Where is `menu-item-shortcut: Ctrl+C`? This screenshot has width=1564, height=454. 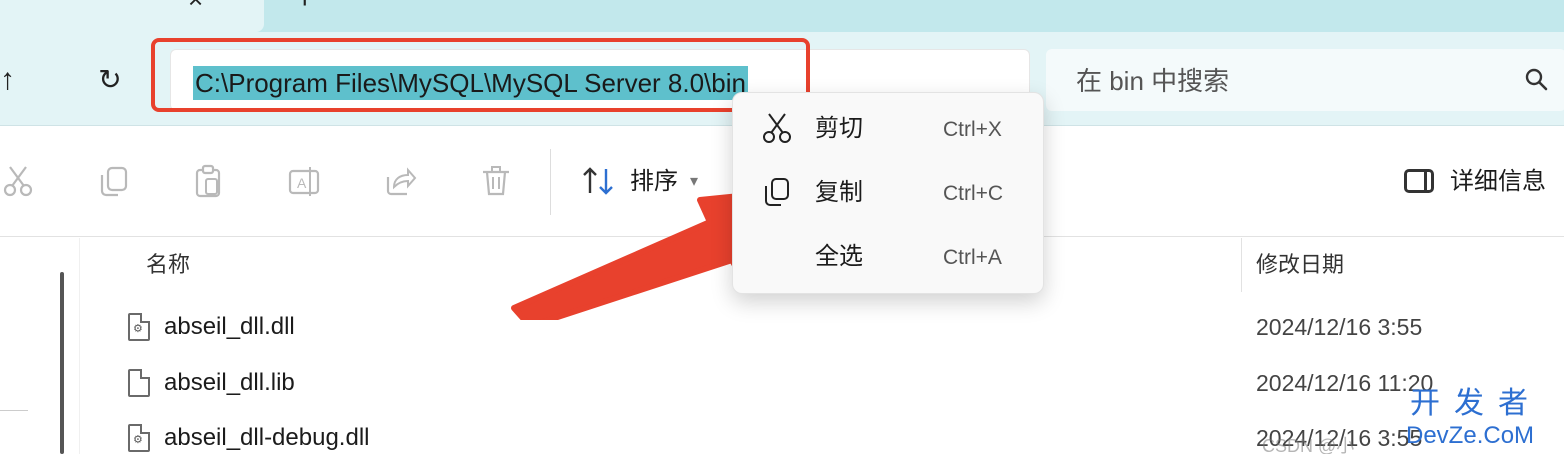
menu-item-shortcut: Ctrl+C is located at coordinates (973, 193).